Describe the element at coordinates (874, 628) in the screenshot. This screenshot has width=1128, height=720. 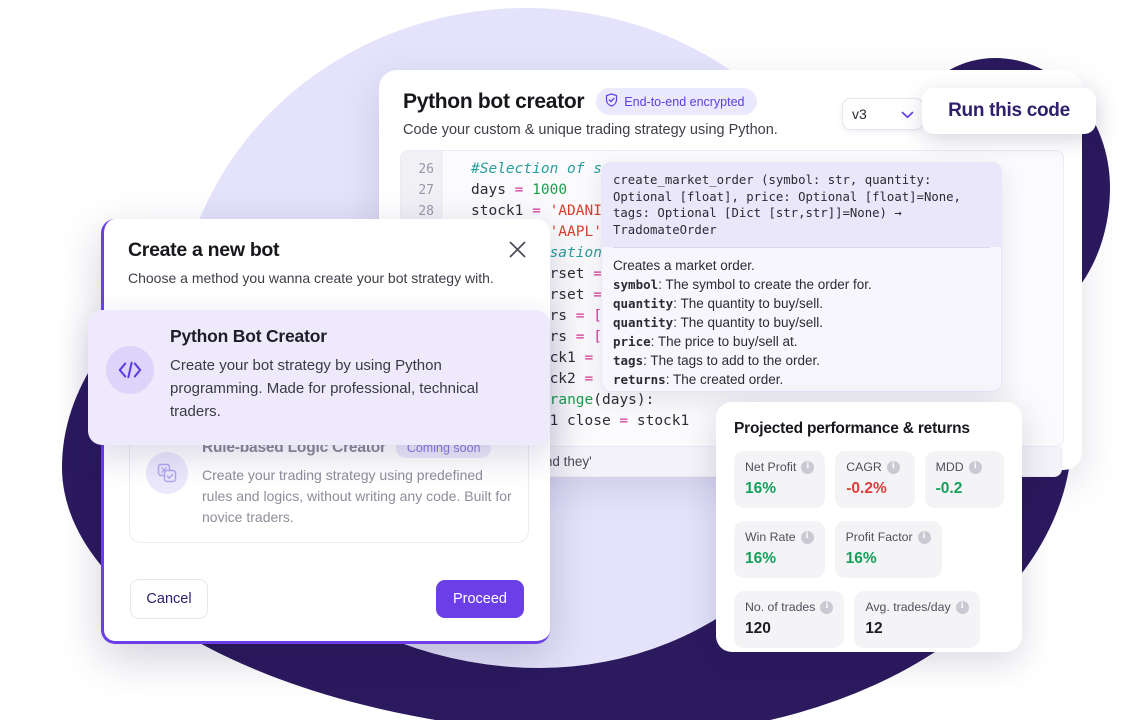
I see `metric-value: 12` at that location.